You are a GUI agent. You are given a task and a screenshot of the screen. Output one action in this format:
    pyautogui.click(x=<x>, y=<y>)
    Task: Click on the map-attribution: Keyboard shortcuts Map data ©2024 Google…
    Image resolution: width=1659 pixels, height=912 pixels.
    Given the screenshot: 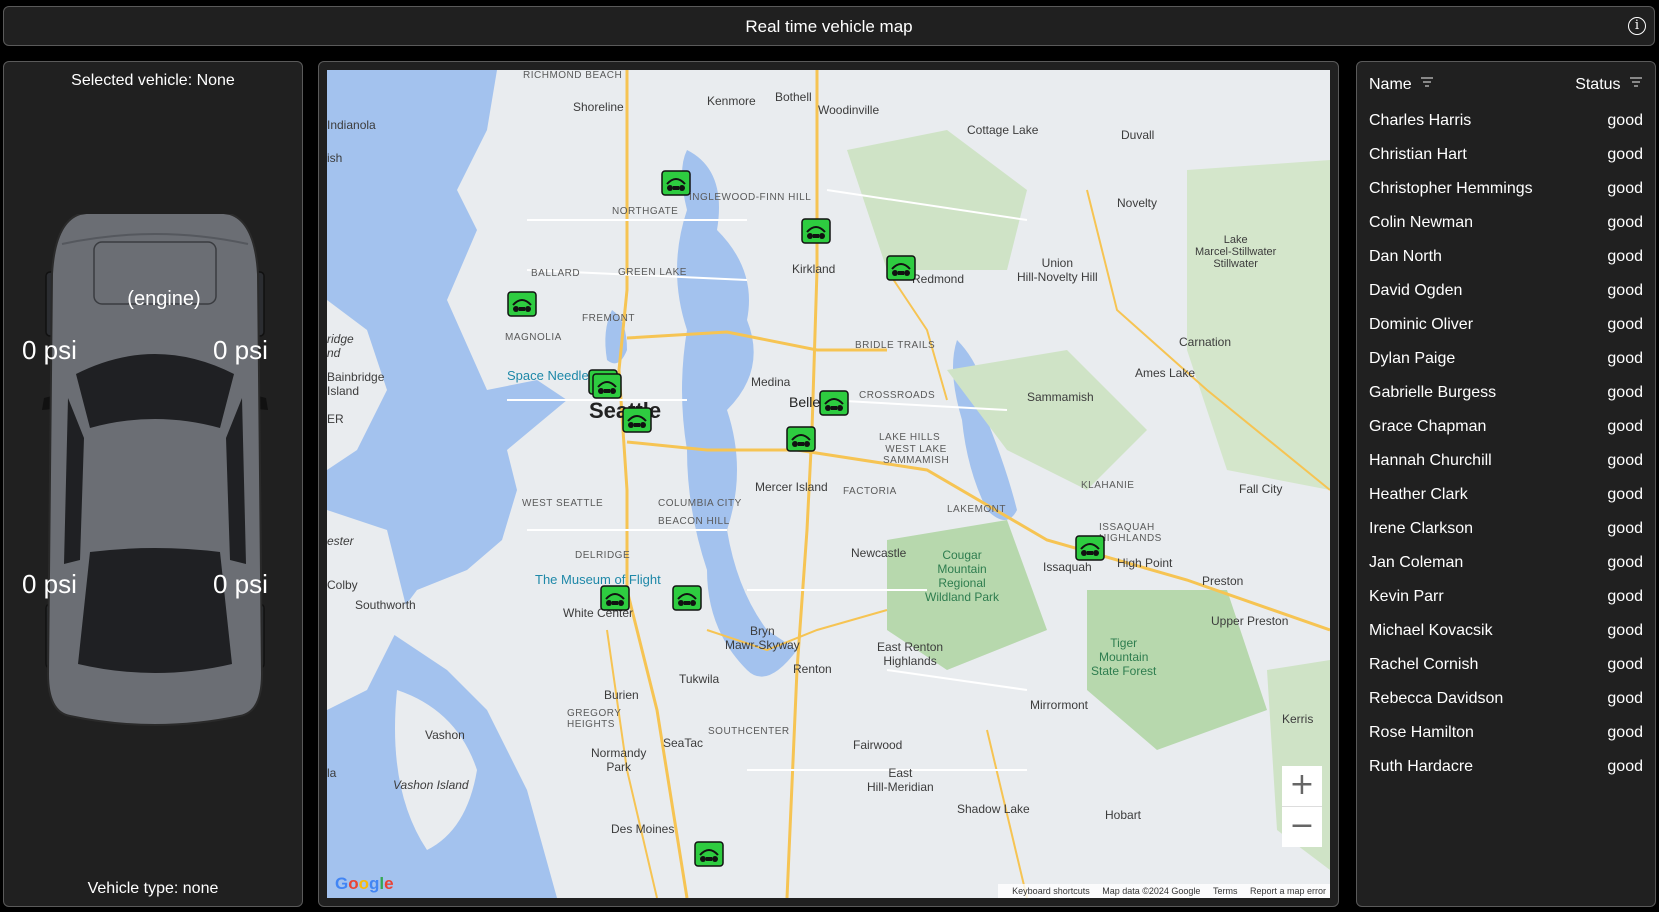 What is the action you would take?
    pyautogui.click(x=1164, y=891)
    